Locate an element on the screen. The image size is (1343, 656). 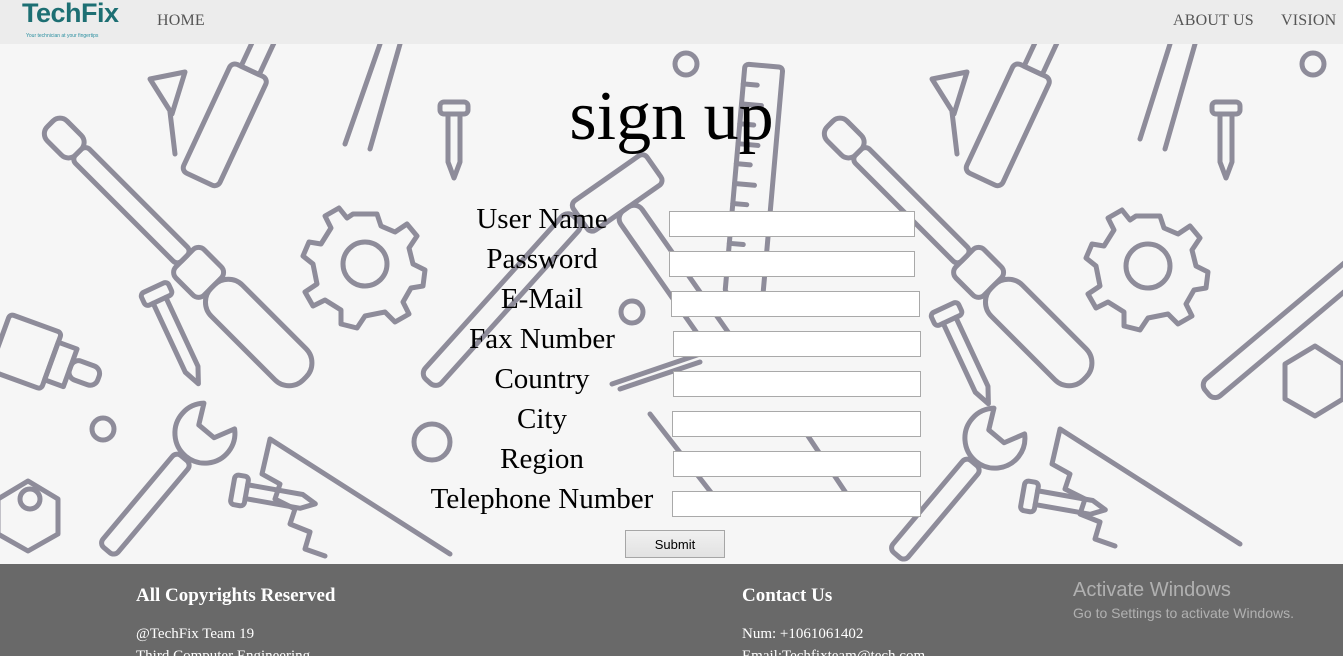
submit-button: Submit is located at coordinates (675, 544).